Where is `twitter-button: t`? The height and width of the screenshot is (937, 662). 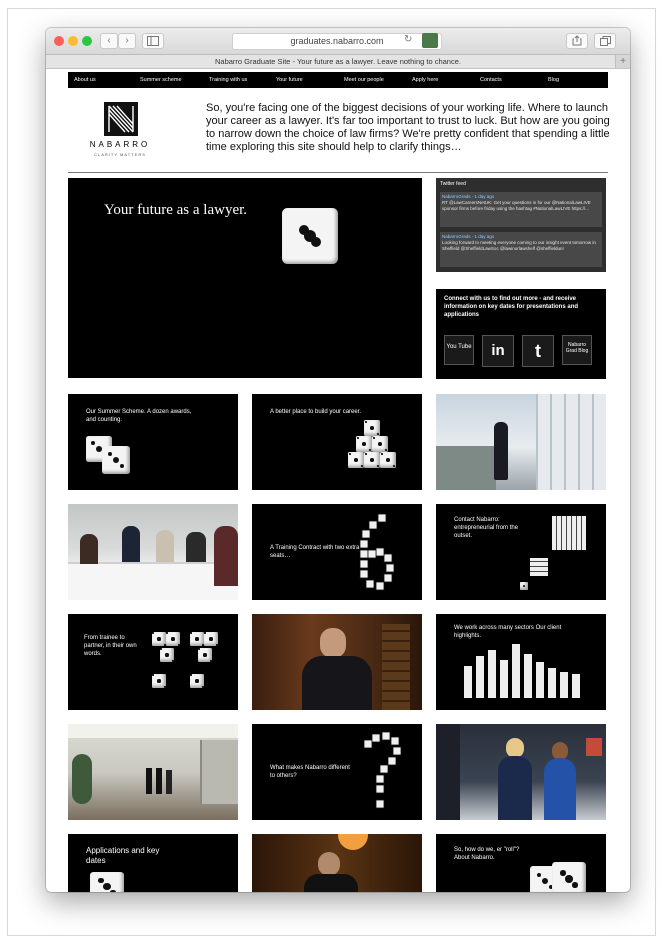
twitter-button: t is located at coordinates (538, 351).